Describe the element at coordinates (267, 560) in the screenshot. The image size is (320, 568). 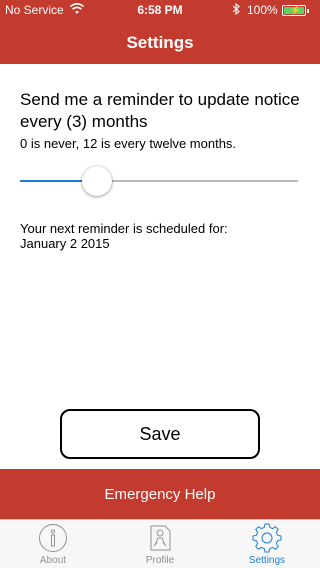
I see `tab-settings-label: Settings` at that location.